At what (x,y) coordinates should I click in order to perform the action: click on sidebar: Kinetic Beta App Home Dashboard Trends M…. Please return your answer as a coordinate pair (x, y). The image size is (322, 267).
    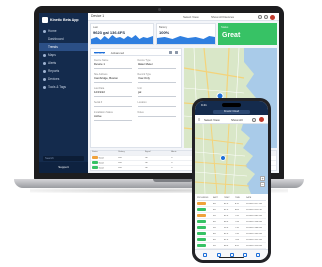
    Looking at the image, I should click on (63, 93).